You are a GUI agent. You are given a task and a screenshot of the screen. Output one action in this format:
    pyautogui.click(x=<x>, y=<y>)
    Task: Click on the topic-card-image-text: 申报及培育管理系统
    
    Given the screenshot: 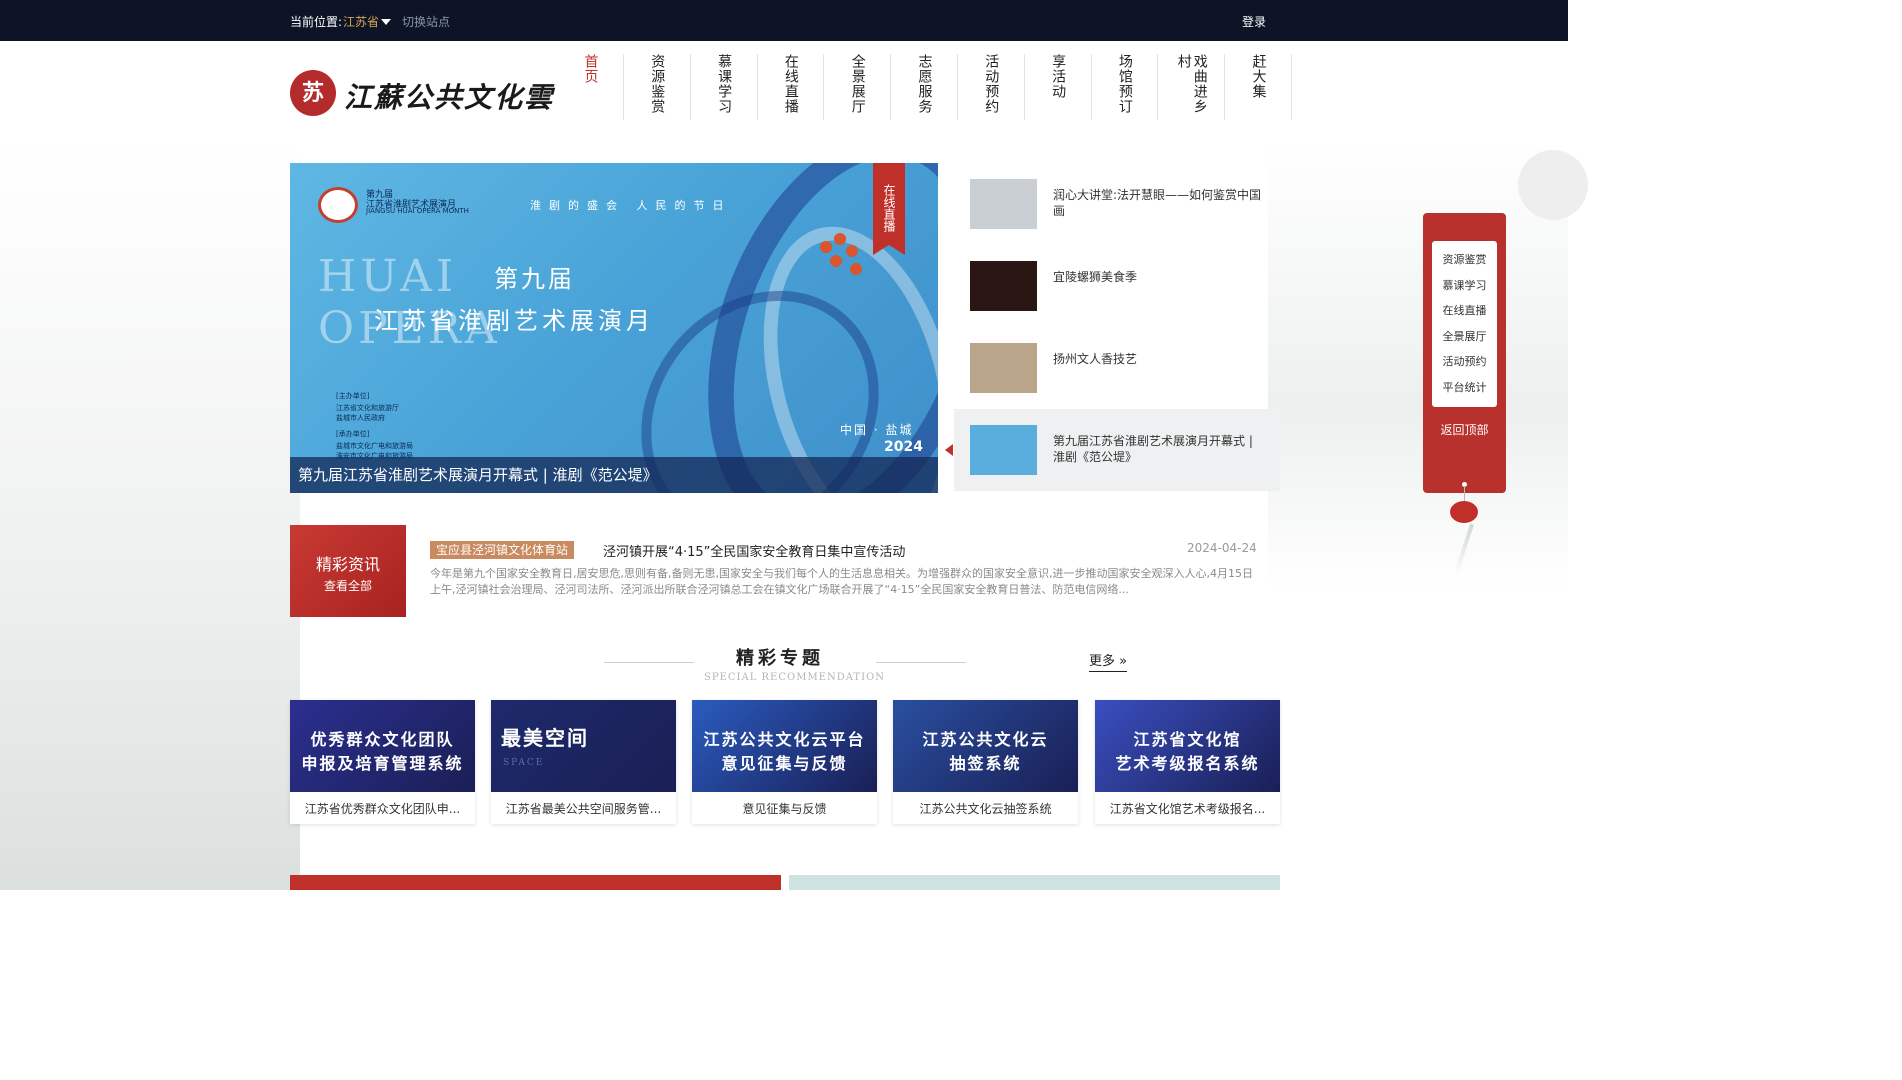 What is the action you would take?
    pyautogui.click(x=382, y=763)
    